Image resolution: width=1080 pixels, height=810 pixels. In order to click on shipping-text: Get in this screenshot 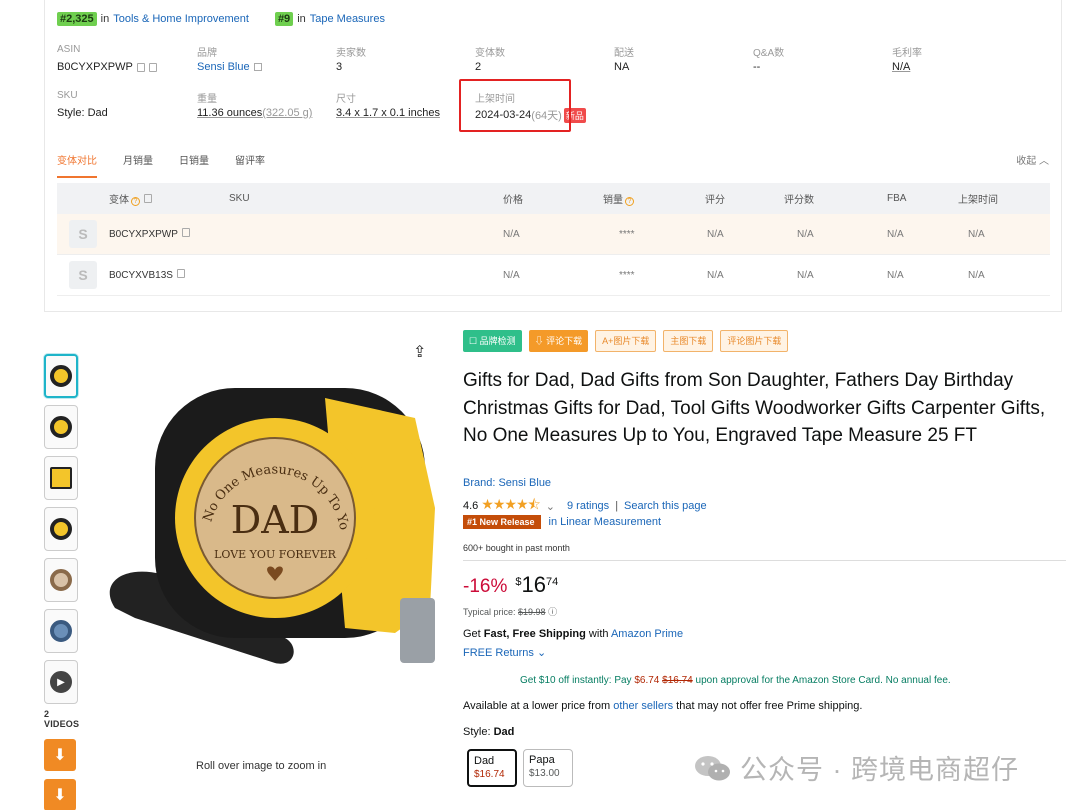, I will do `click(473, 634)`.